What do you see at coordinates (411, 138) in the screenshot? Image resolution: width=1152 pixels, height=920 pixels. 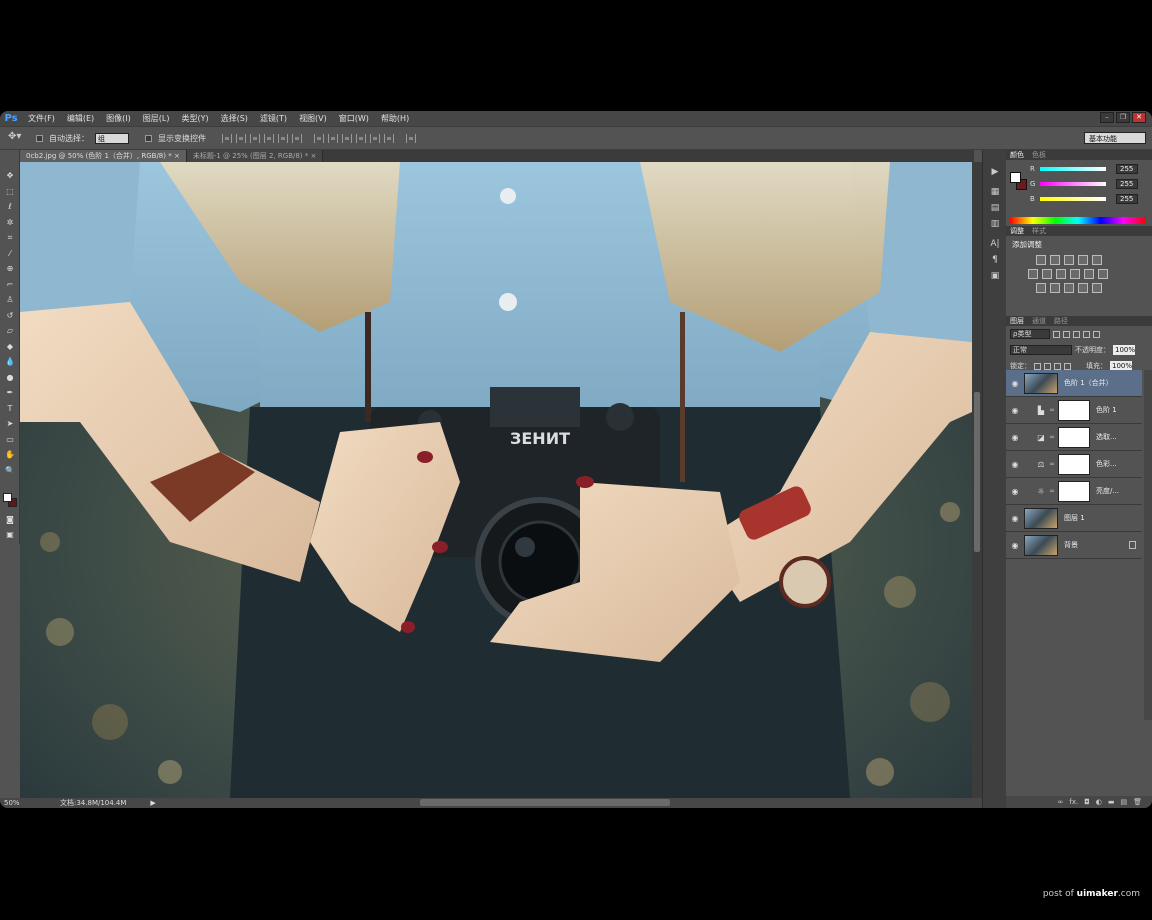 I see `auto-align-icon` at bounding box center [411, 138].